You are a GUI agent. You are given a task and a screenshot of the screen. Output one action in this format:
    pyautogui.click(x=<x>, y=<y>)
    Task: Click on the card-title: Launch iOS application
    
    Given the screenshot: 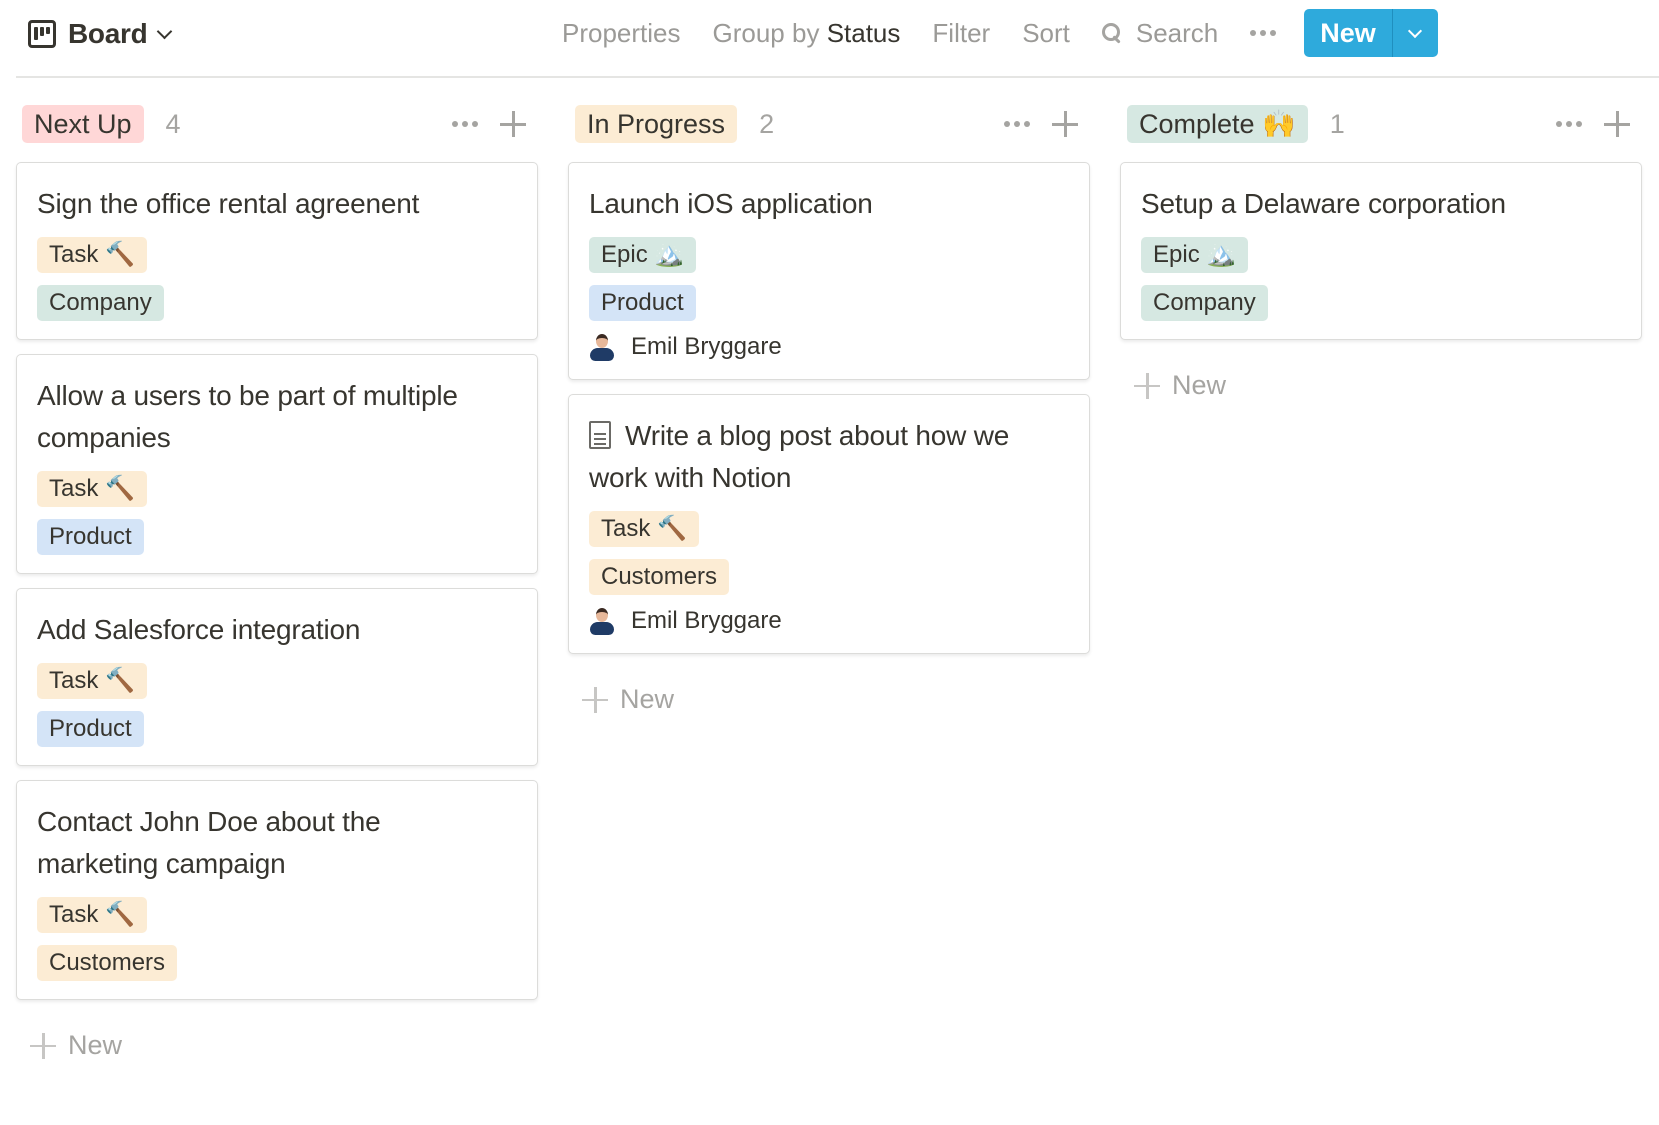 What is the action you would take?
    pyautogui.click(x=731, y=203)
    